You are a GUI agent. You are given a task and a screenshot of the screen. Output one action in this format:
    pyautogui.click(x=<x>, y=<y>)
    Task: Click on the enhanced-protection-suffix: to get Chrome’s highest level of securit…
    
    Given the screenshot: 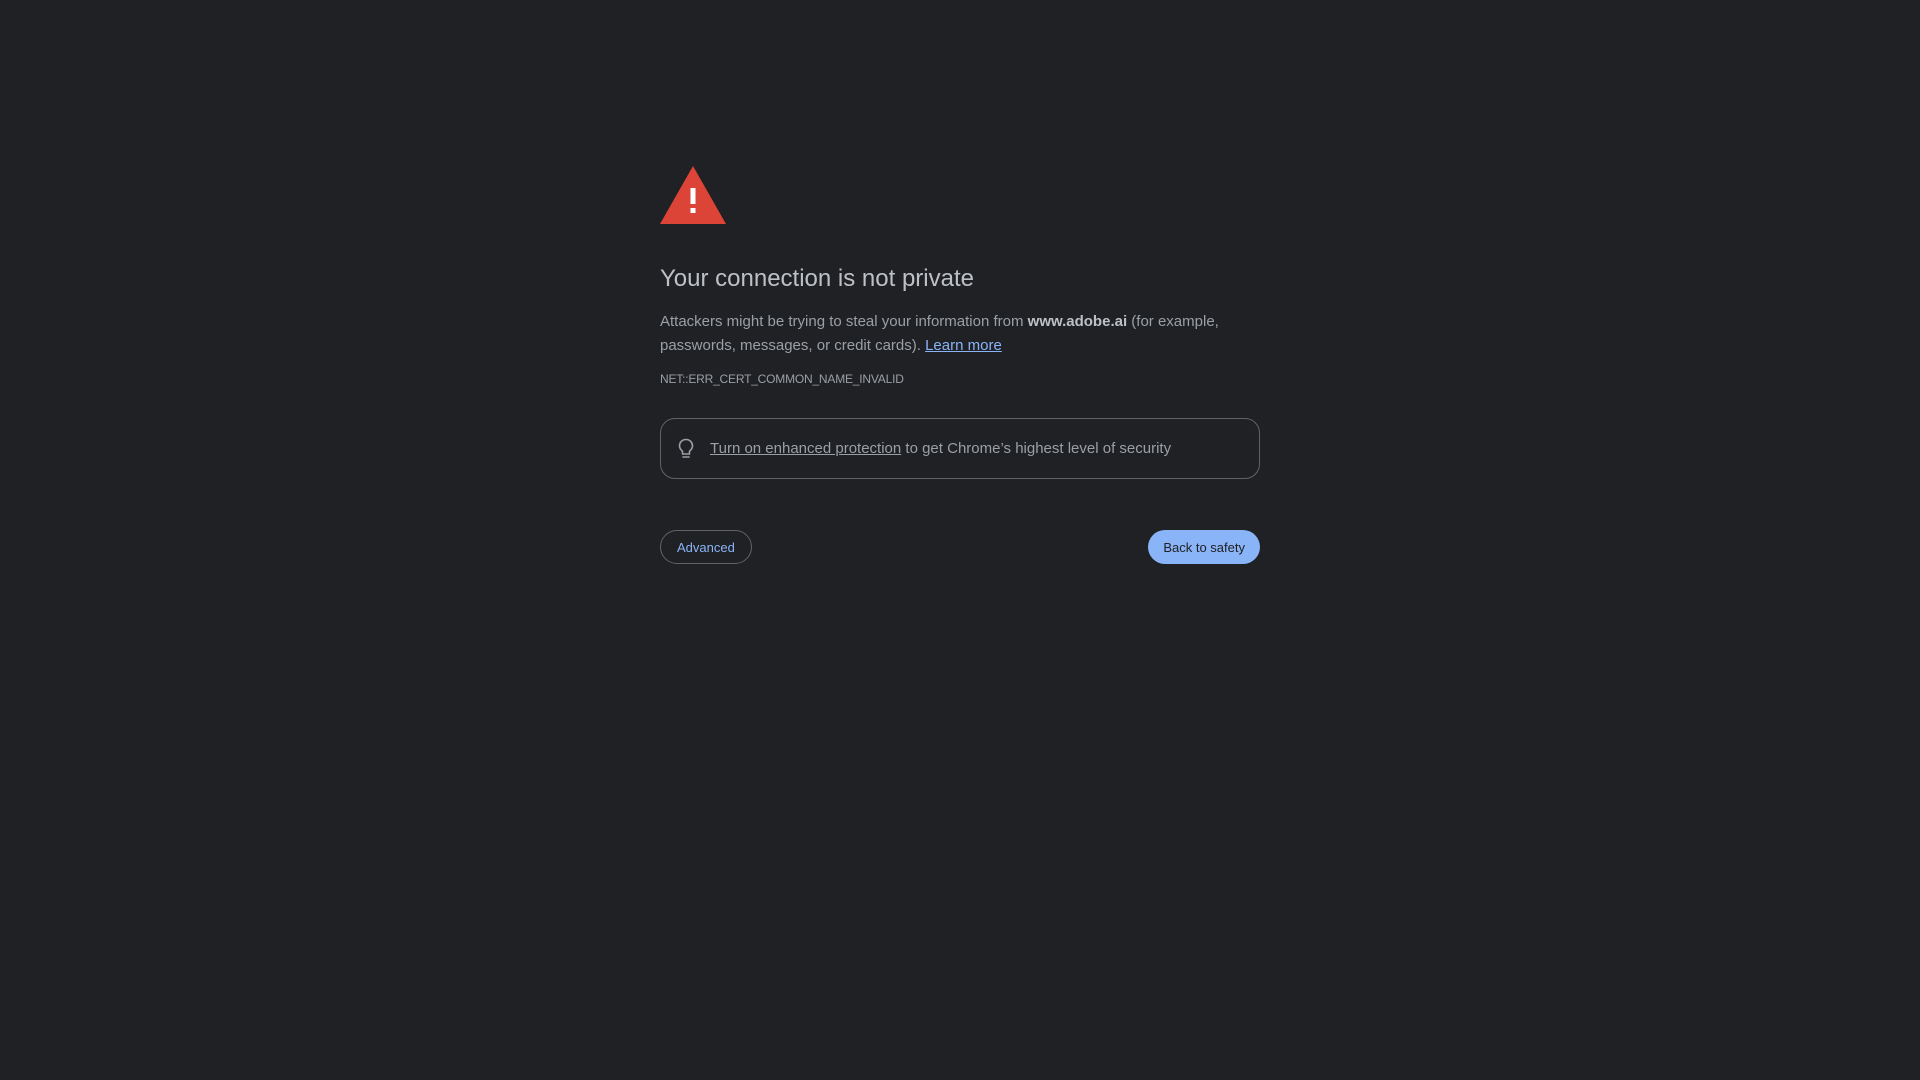 What is the action you would take?
    pyautogui.click(x=1036, y=448)
    